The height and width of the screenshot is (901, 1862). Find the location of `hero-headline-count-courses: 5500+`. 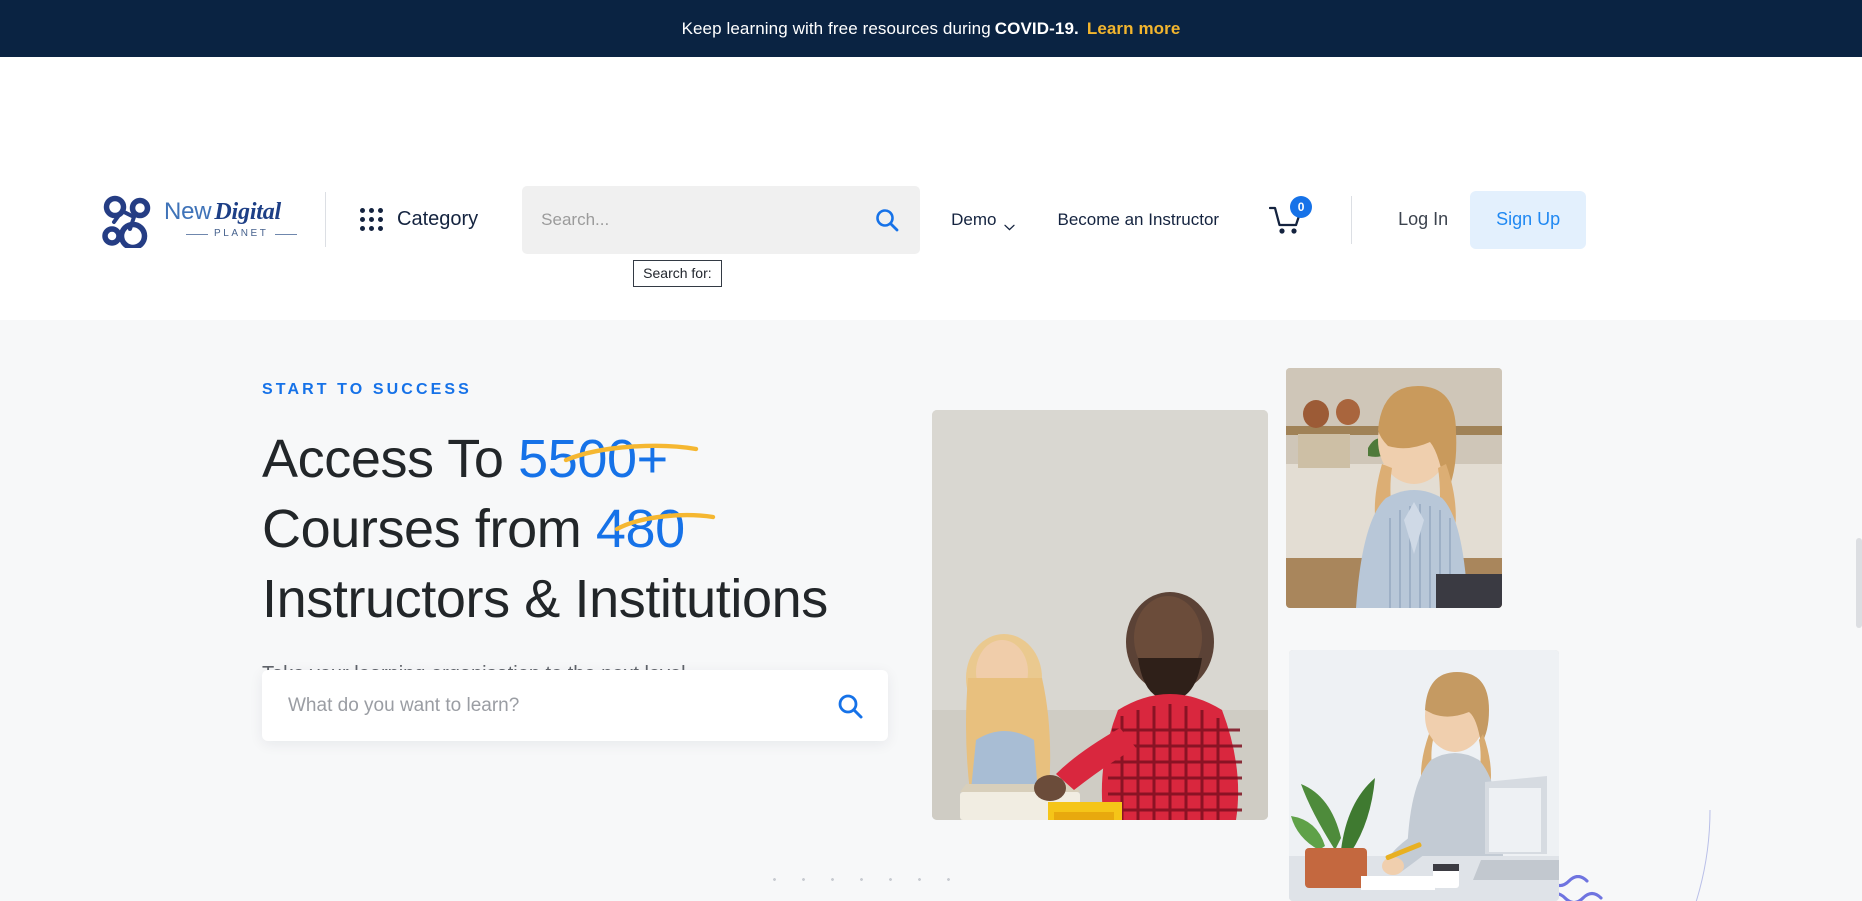

hero-headline-count-courses: 5500+ is located at coordinates (593, 459).